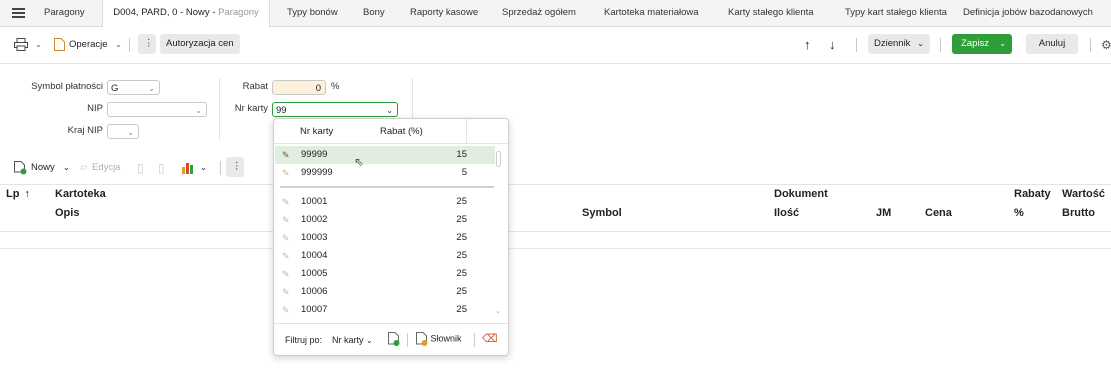 The width and height of the screenshot is (1111, 380). I want to click on hamburger-menu-icon, so click(18, 13).